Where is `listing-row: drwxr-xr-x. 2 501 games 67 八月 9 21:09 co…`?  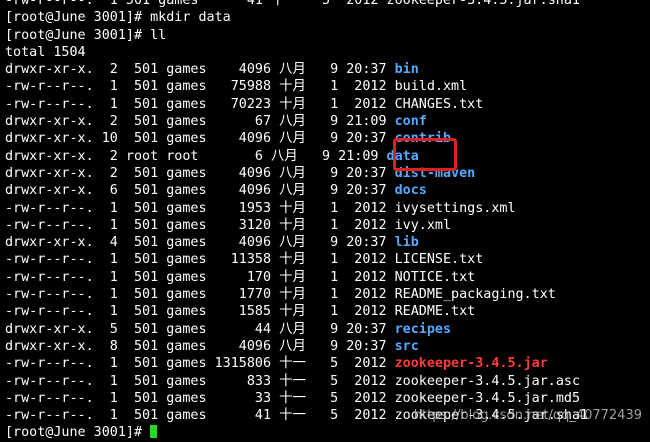 listing-row: drwxr-xr-x. 2 501 games 67 八月 9 21:09 co… is located at coordinates (327, 121).